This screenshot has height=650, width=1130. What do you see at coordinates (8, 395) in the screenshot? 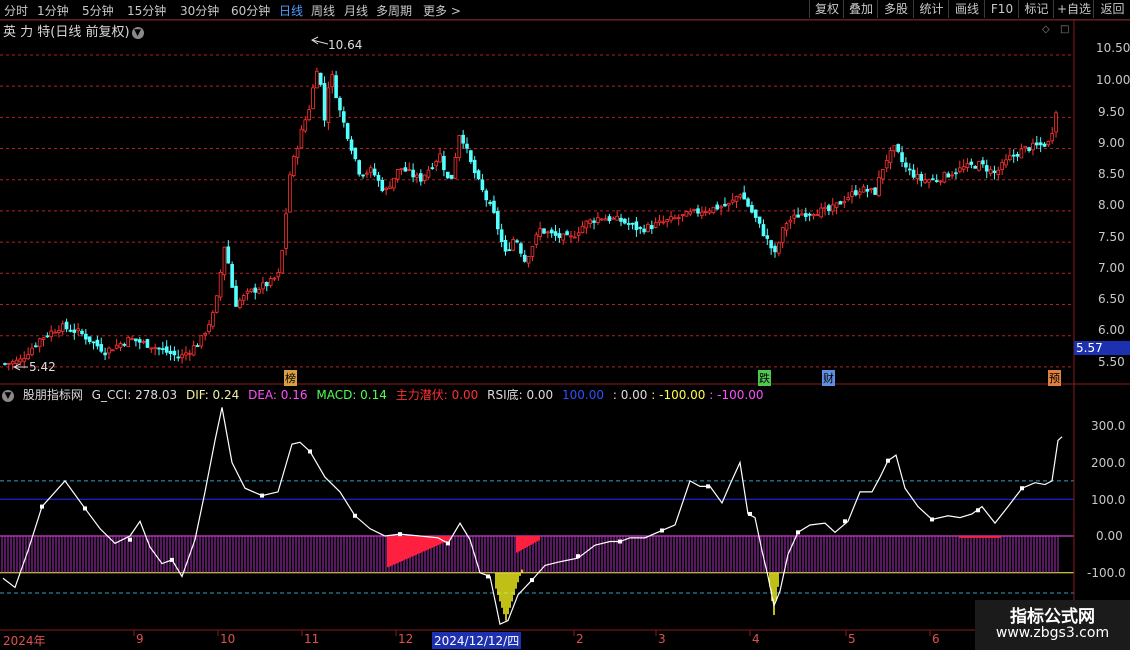
I see `chevron-down-icon: ▼` at bounding box center [8, 395].